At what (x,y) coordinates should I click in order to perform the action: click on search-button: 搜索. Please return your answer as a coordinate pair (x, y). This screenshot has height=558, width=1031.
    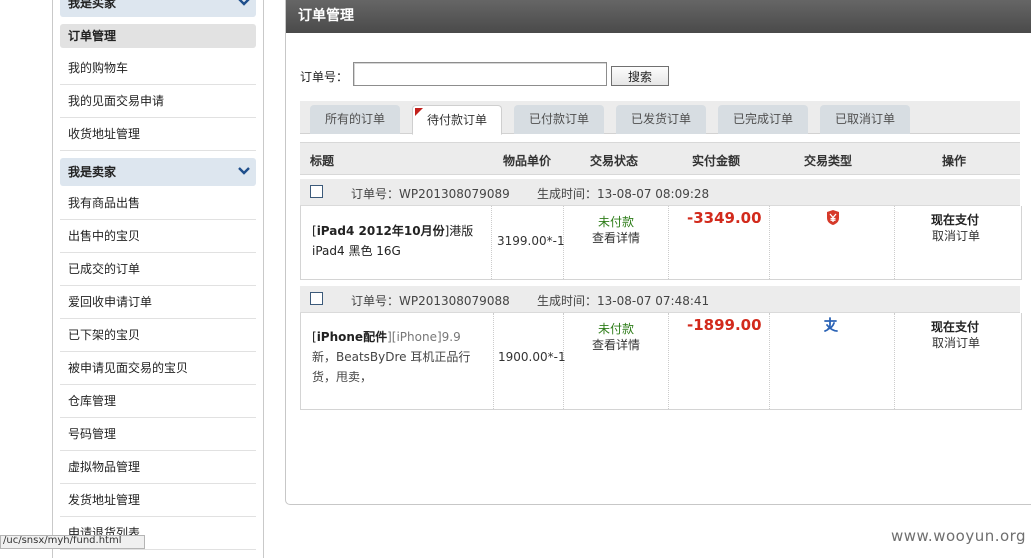
    Looking at the image, I should click on (640, 76).